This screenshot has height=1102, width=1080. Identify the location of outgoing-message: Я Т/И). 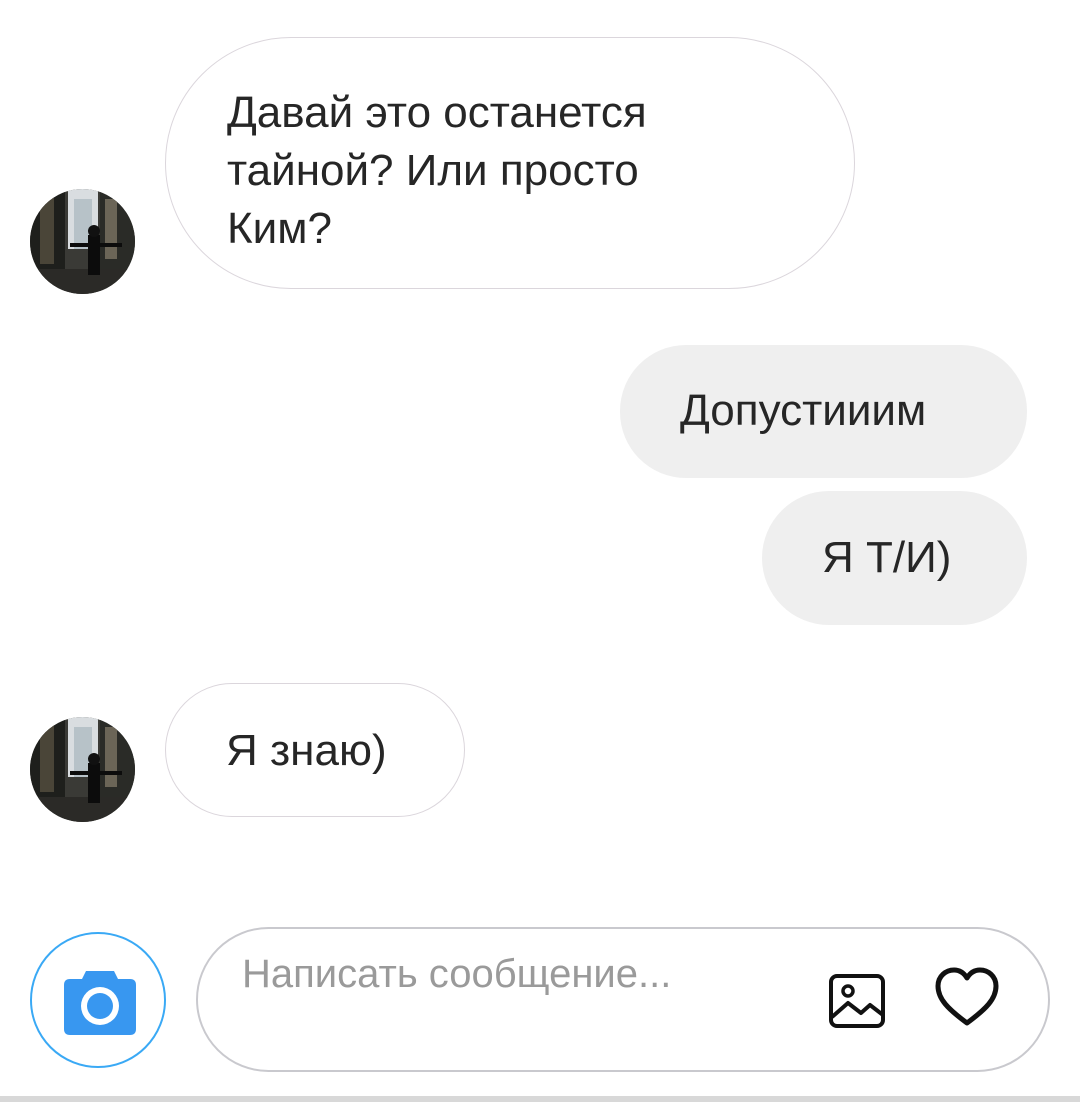
(894, 558).